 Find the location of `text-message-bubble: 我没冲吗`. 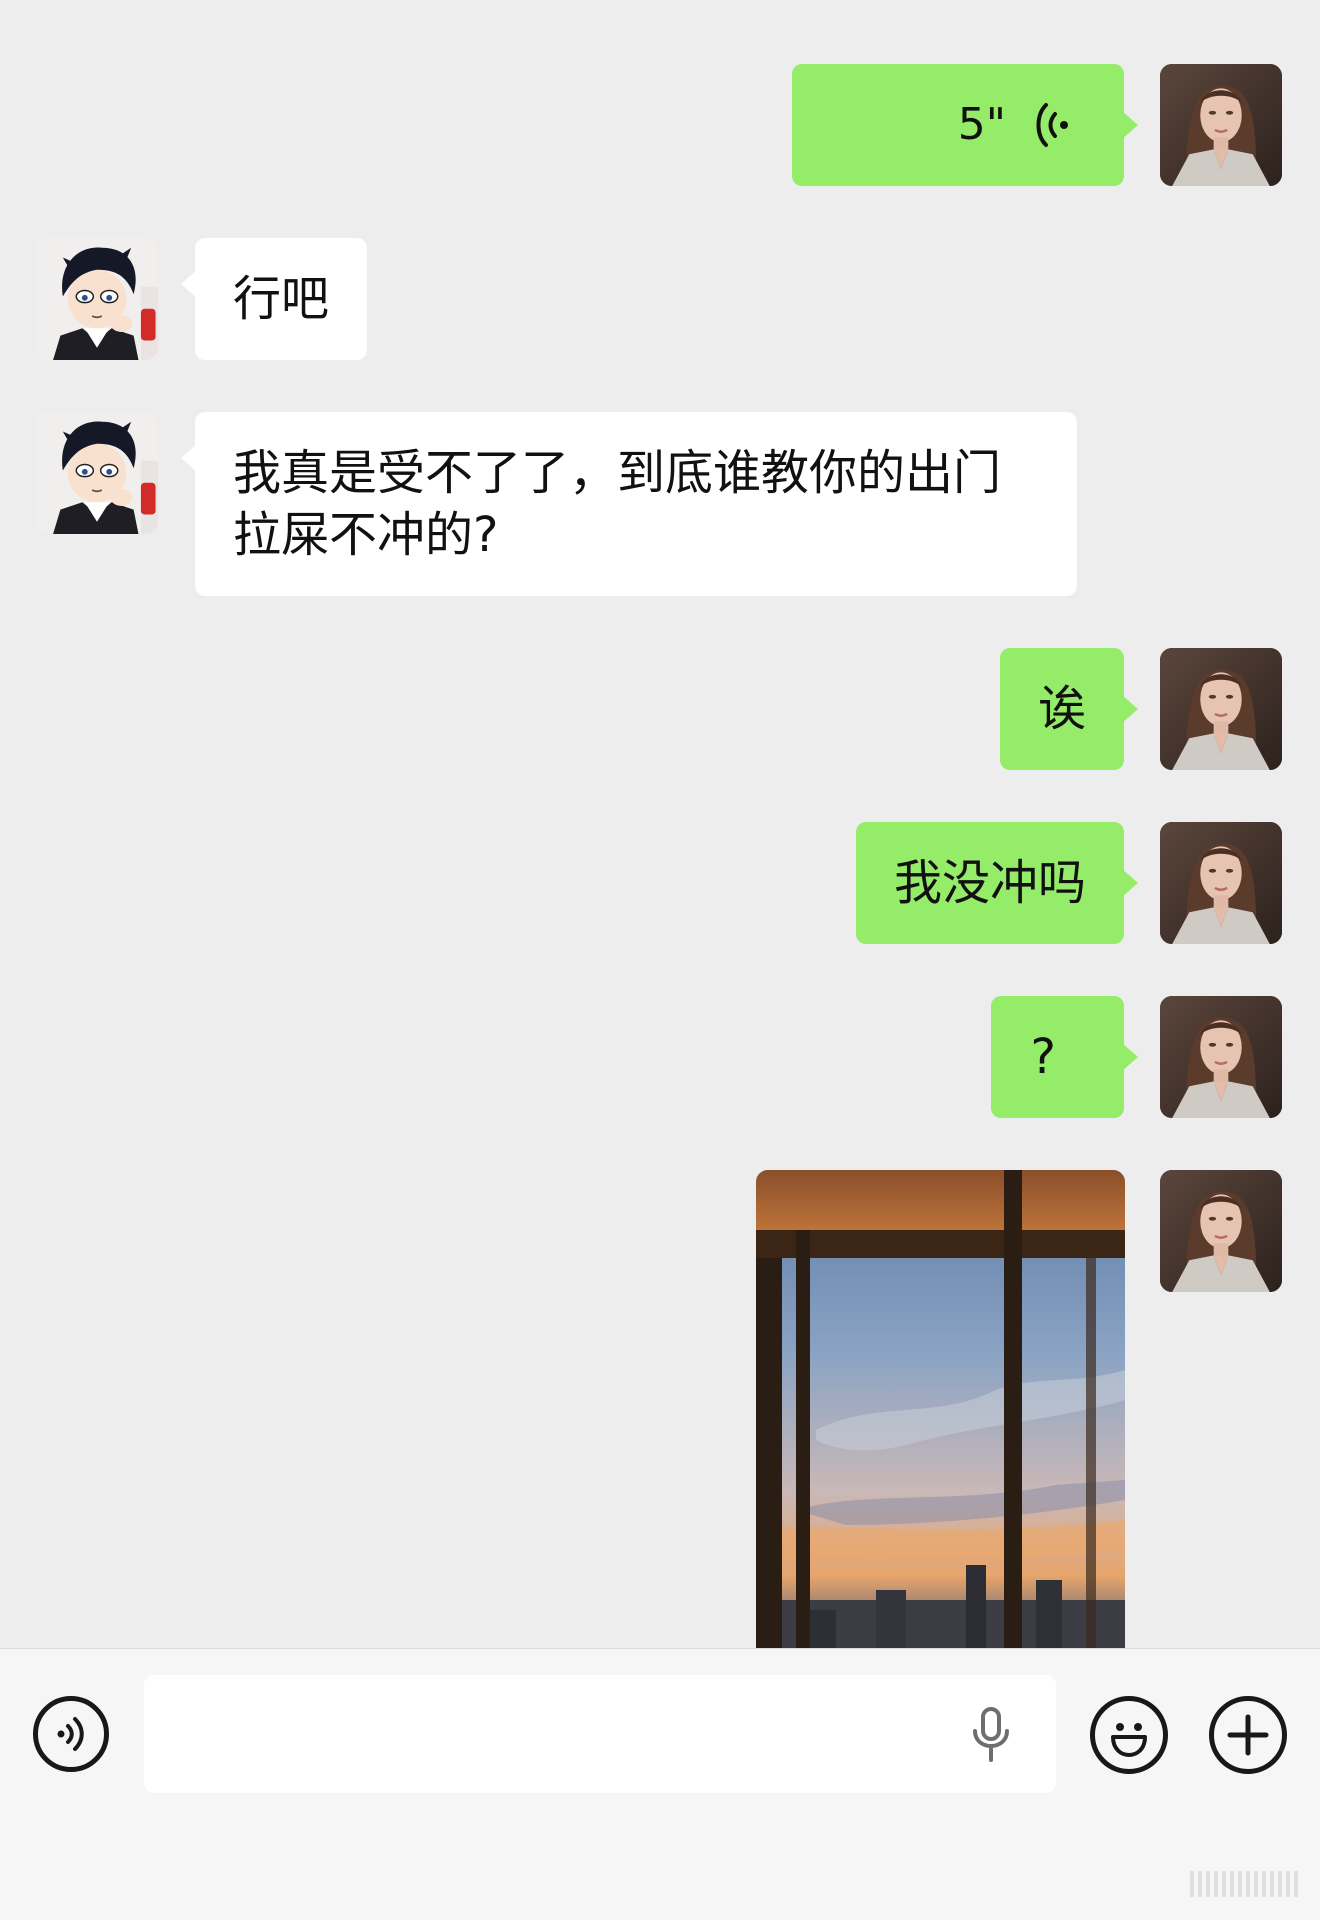

text-message-bubble: 我没冲吗 is located at coordinates (997, 883).